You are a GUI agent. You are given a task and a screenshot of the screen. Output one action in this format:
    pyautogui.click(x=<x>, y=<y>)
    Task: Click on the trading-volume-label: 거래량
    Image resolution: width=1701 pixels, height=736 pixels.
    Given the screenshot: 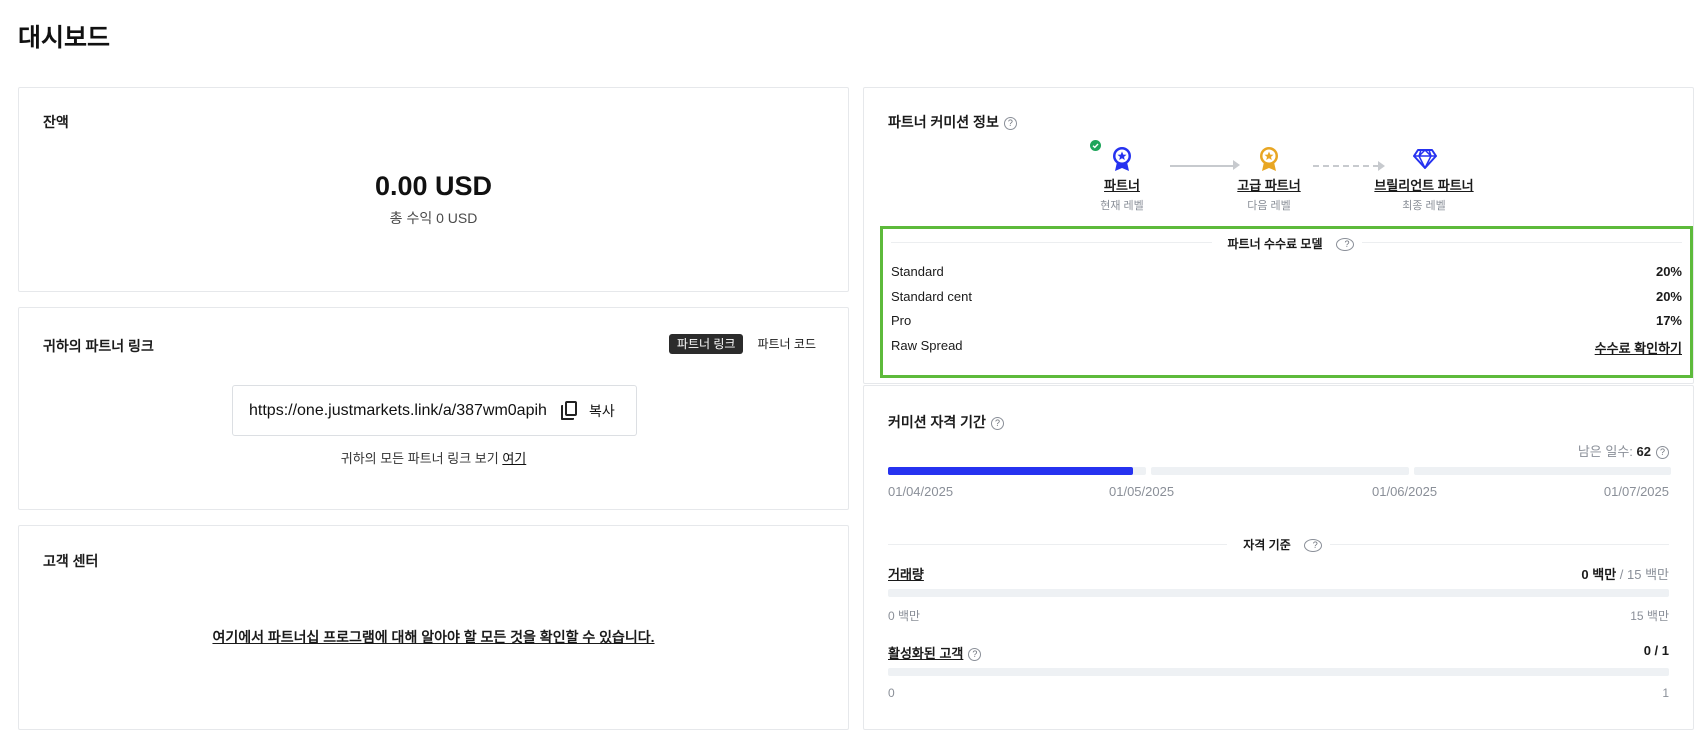 What is the action you would take?
    pyautogui.click(x=906, y=573)
    